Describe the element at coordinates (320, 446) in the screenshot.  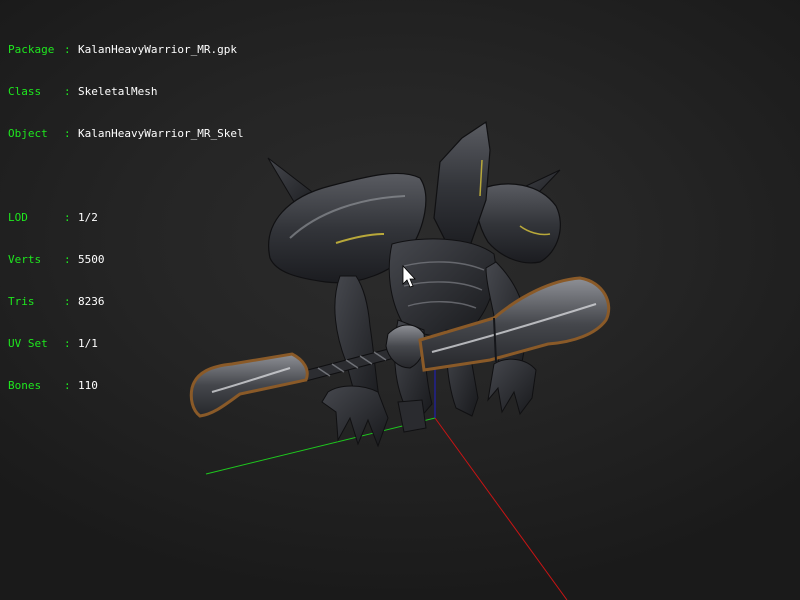
I see `y-axis-line` at that location.